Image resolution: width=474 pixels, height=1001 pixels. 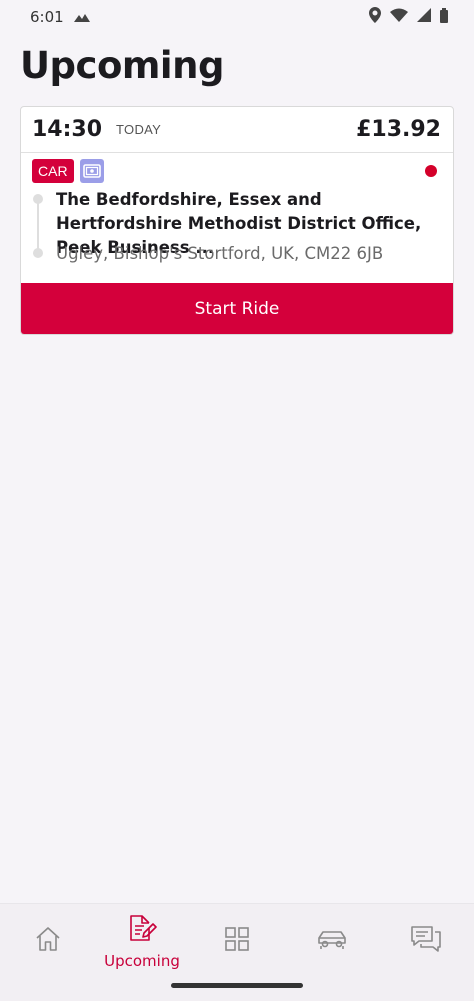 I want to click on wifi-icon, so click(x=399, y=17).